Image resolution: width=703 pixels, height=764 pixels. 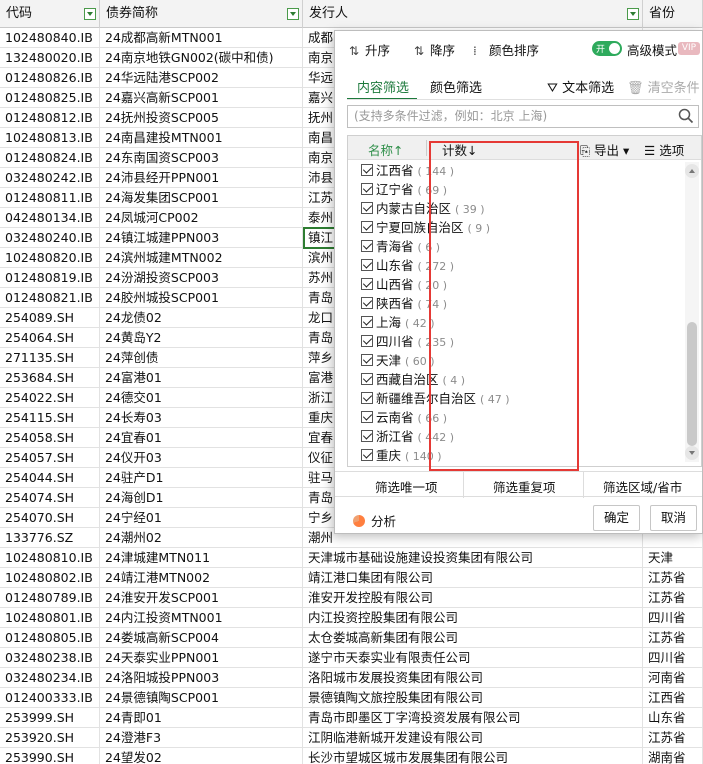 What do you see at coordinates (201, 258) in the screenshot?
I see `table-cell: 24滨州城建MTN002` at bounding box center [201, 258].